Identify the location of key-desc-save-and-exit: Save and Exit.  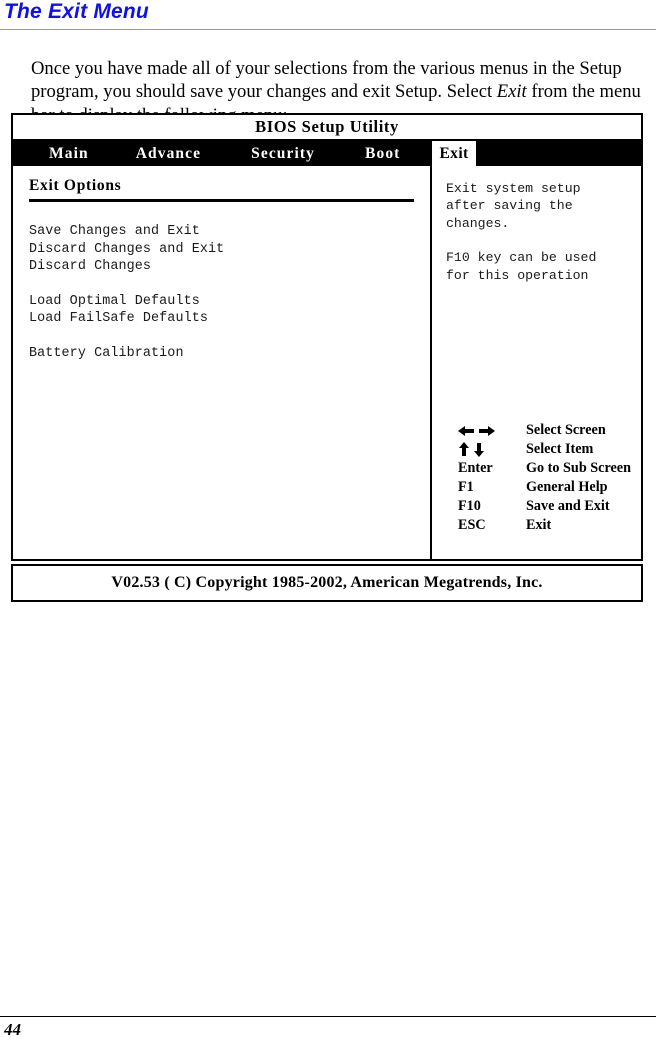
(568, 506).